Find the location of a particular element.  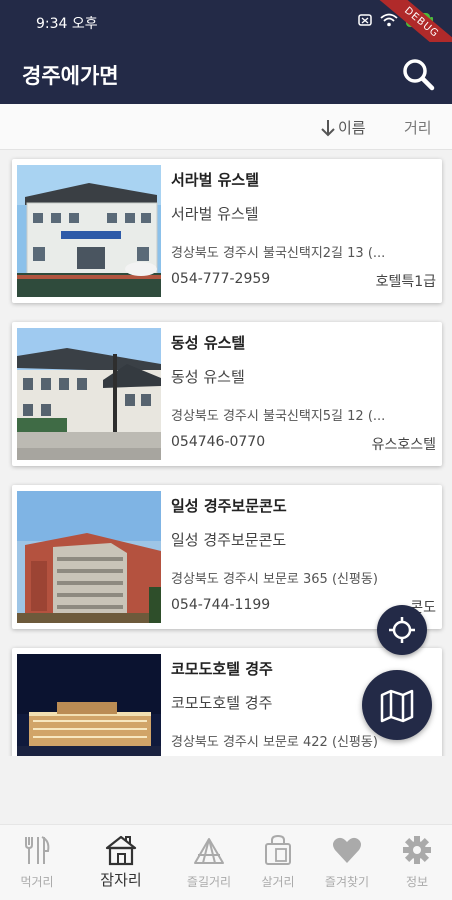

sort-by-distance-button: 거리 is located at coordinates (418, 127).